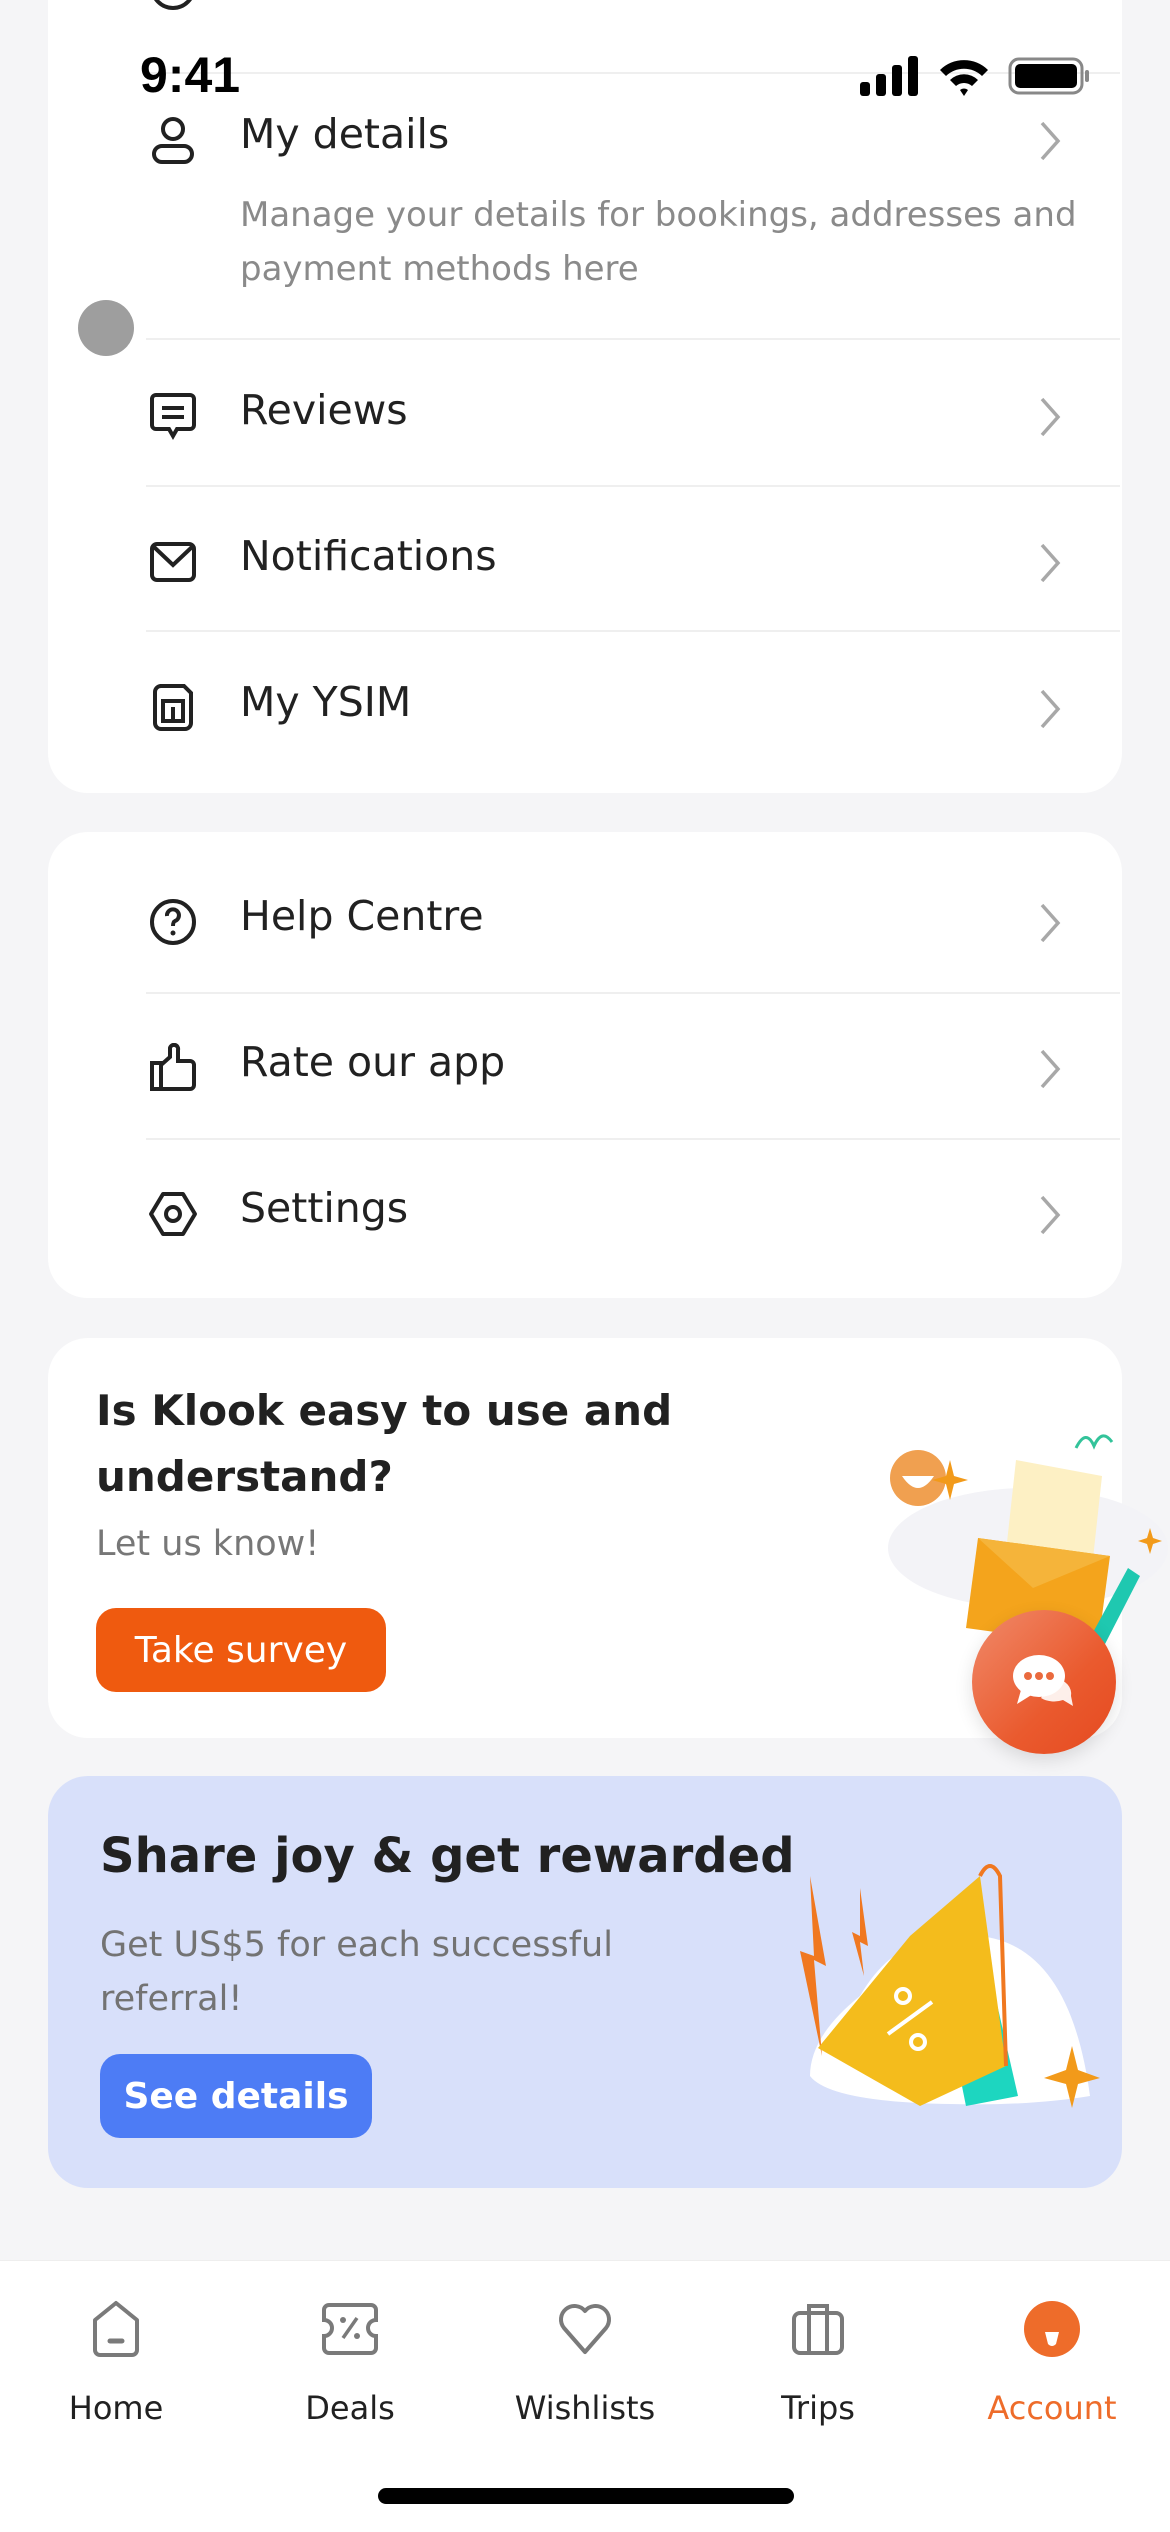 The width and height of the screenshot is (1170, 2532). What do you see at coordinates (241, 1650) in the screenshot?
I see `take-survey-button: Take survey` at bounding box center [241, 1650].